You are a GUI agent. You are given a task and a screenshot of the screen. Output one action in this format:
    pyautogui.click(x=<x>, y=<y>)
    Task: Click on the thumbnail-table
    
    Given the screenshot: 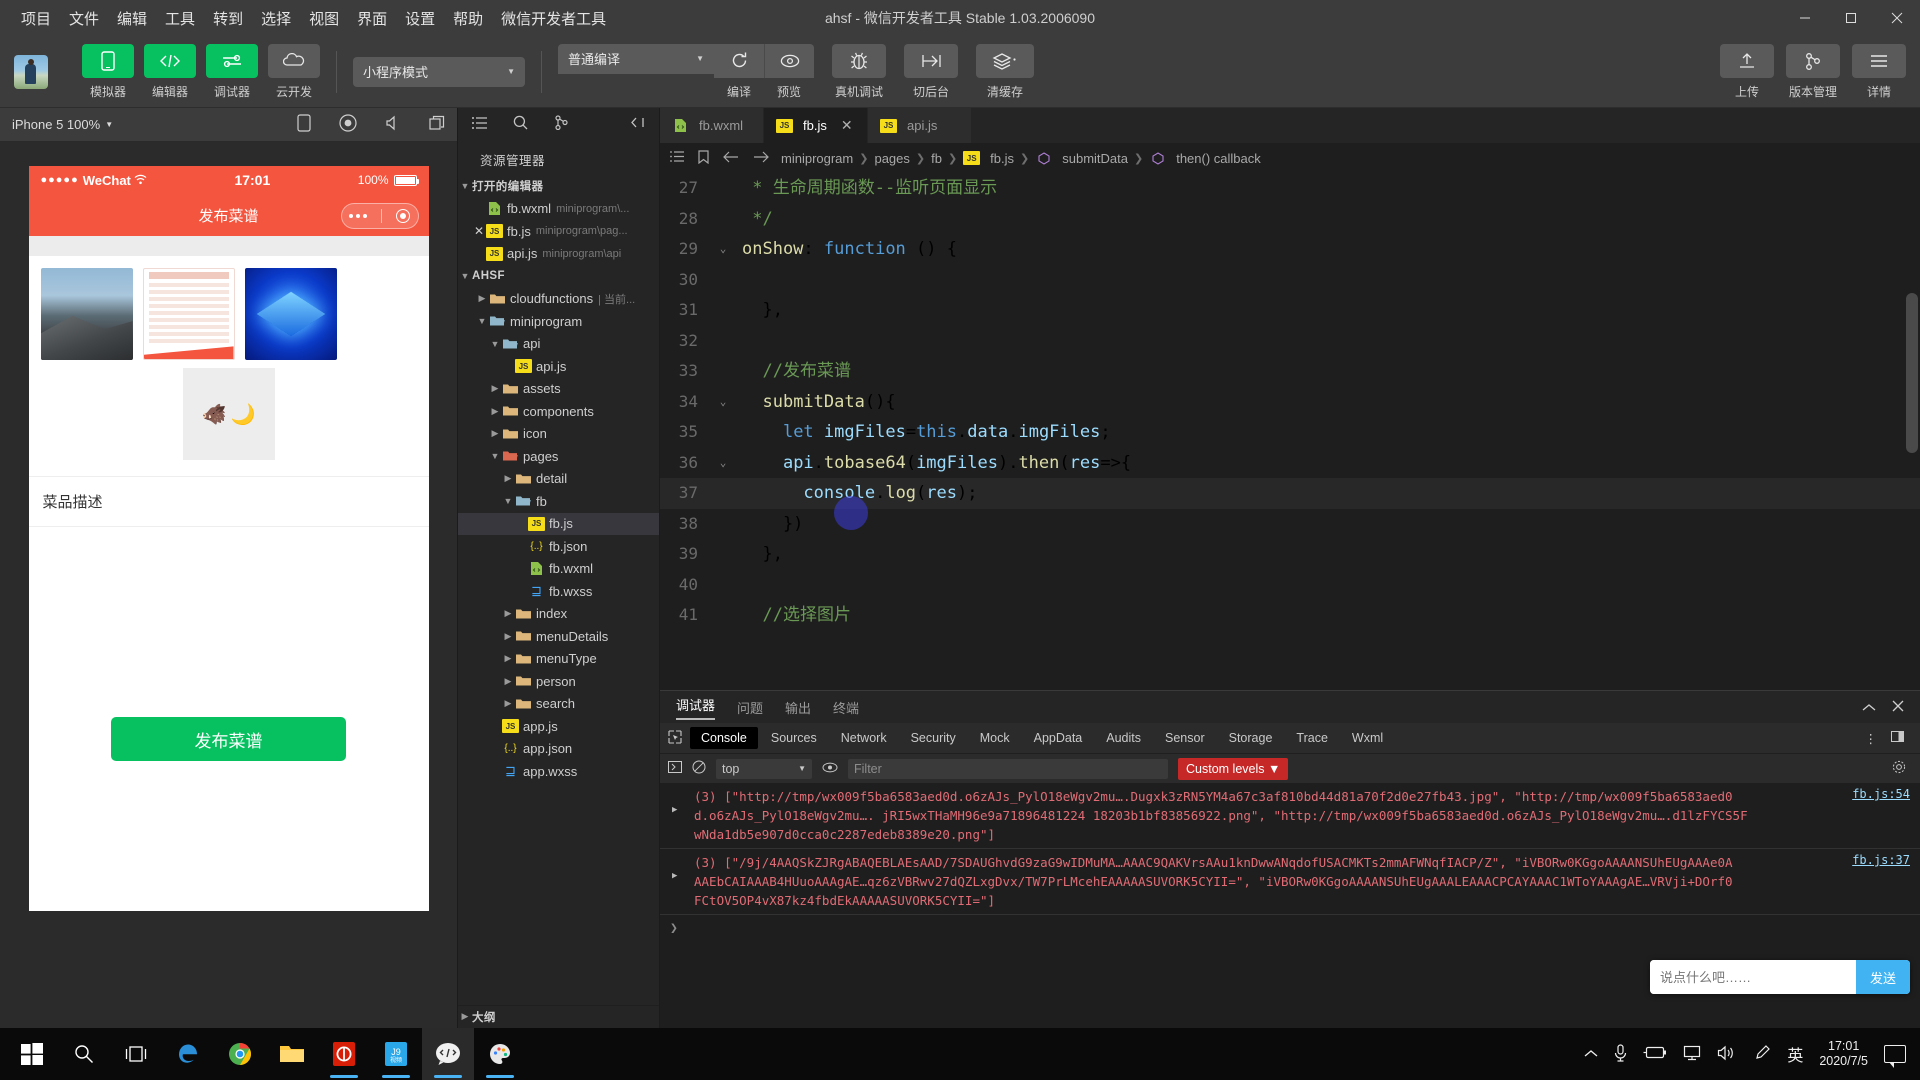 What is the action you would take?
    pyautogui.click(x=188, y=314)
    